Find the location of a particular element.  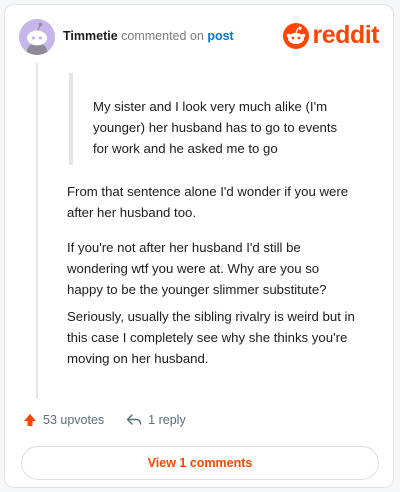

comment-actions: 53 upvotes 1 reply is located at coordinates (104, 420).